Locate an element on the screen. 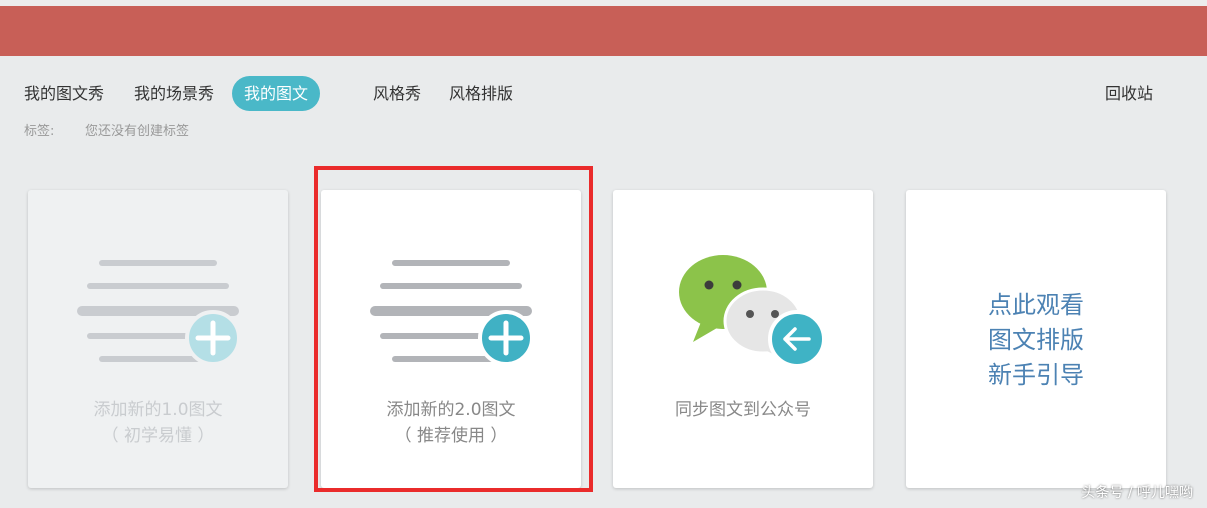 The width and height of the screenshot is (1207, 508). top-banner is located at coordinates (603, 31).